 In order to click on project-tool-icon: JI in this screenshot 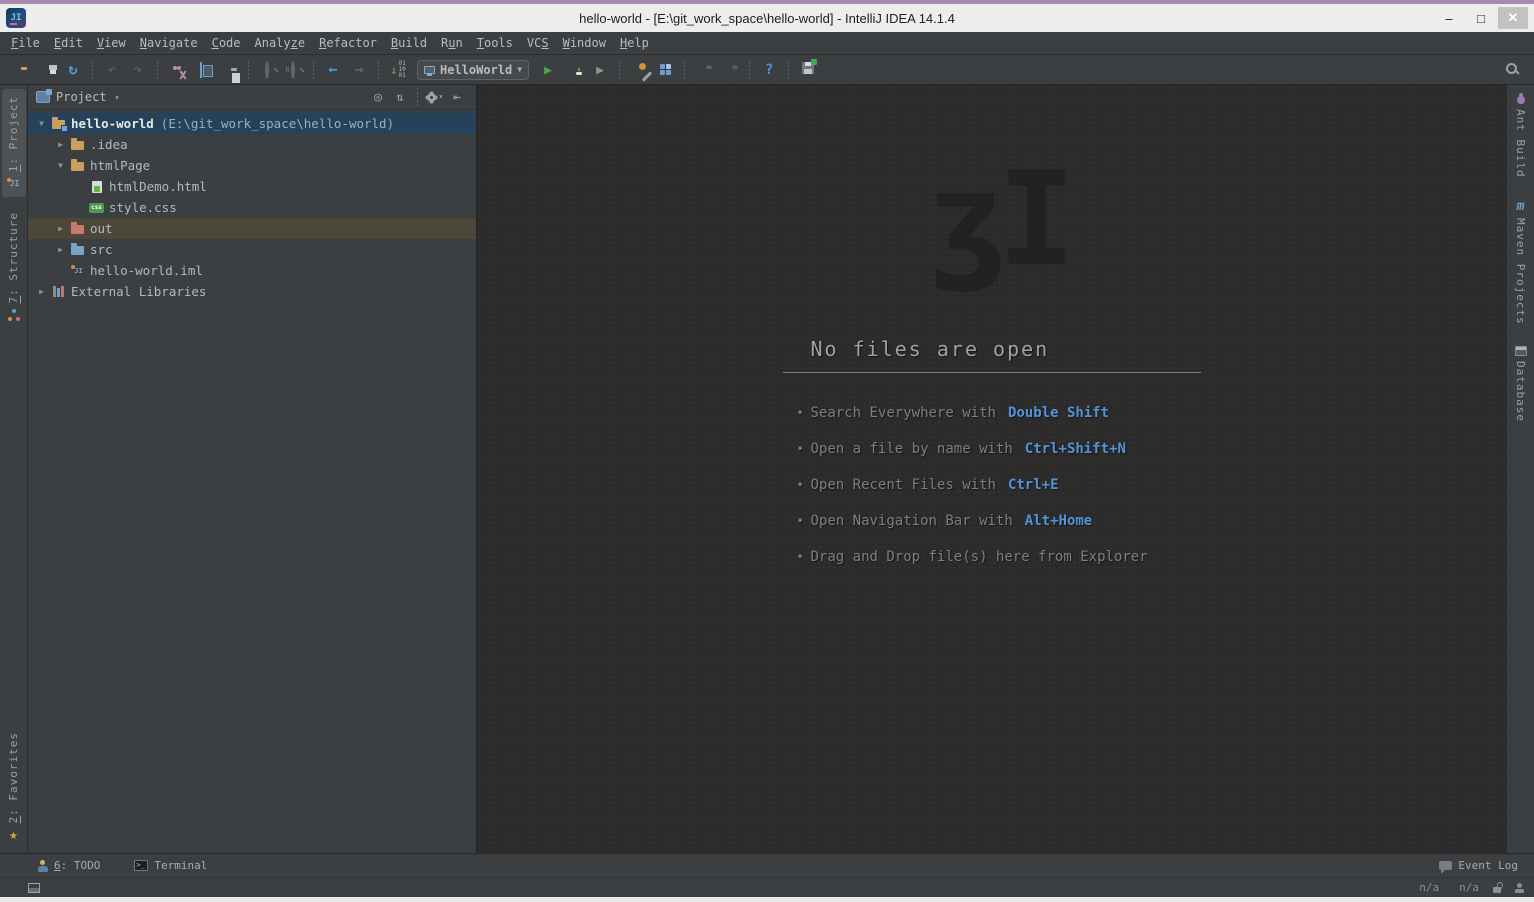, I will do `click(13, 183)`.